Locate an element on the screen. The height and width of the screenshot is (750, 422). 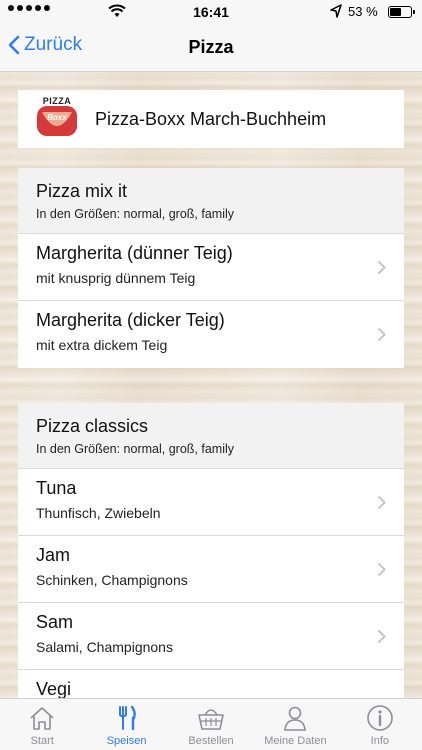
tab-info: Info is located at coordinates (380, 724).